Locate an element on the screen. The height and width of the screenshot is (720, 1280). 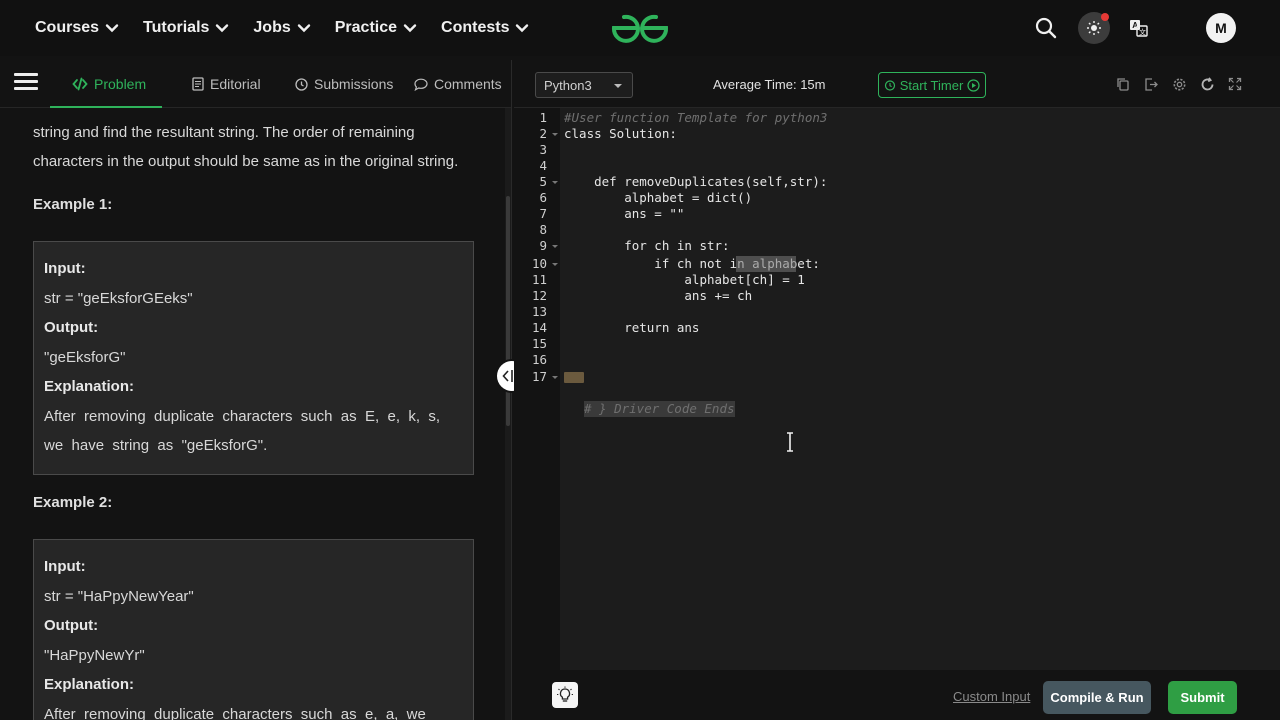
code-append: ans += ch is located at coordinates (658, 295).